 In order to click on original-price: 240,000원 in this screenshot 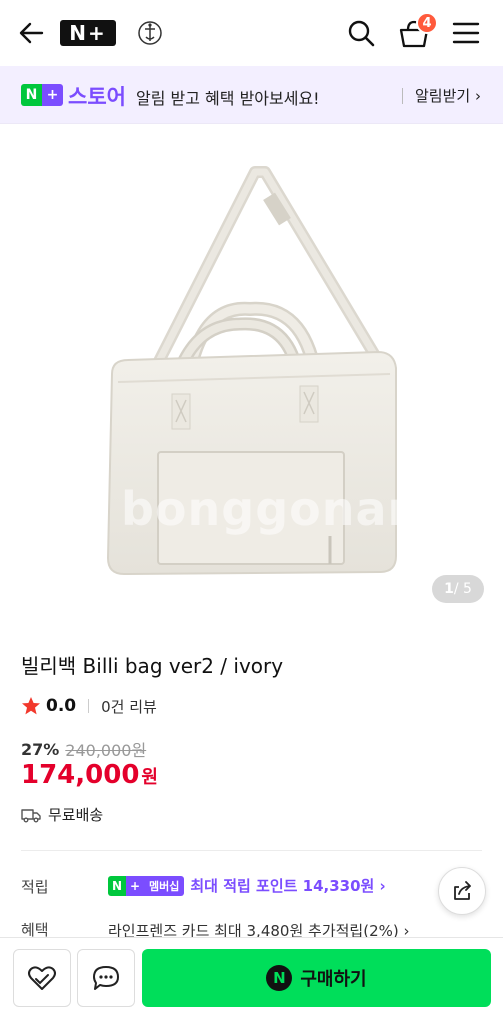, I will do `click(106, 750)`.